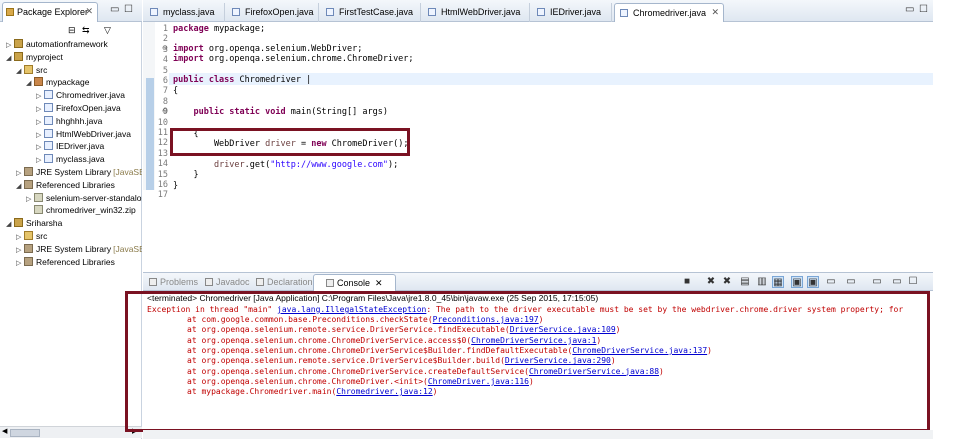 Image resolution: width=960 pixels, height=439 pixels. I want to click on editor-tab: FirstTestCase.java, so click(371, 12).